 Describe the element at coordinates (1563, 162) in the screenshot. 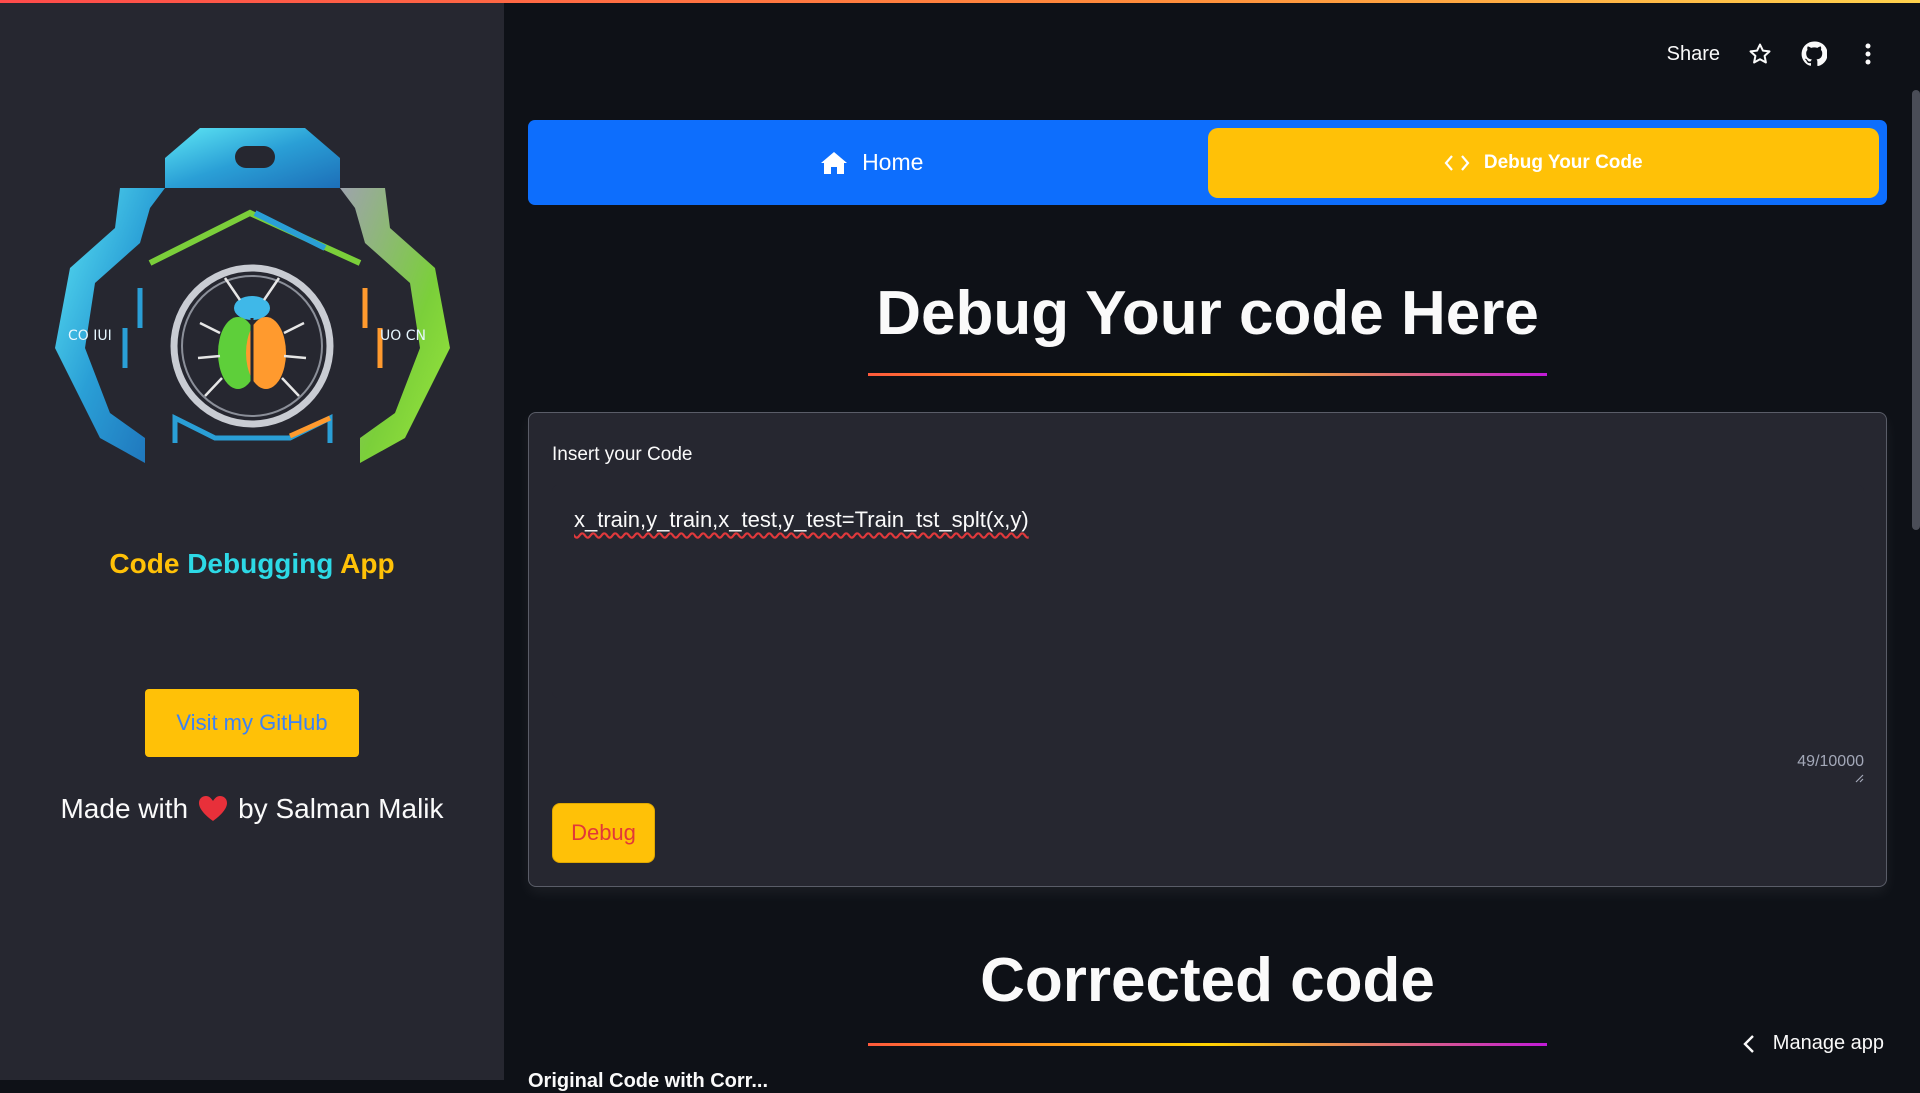

I see `nav-item-debug-label: Debug Your Code` at that location.